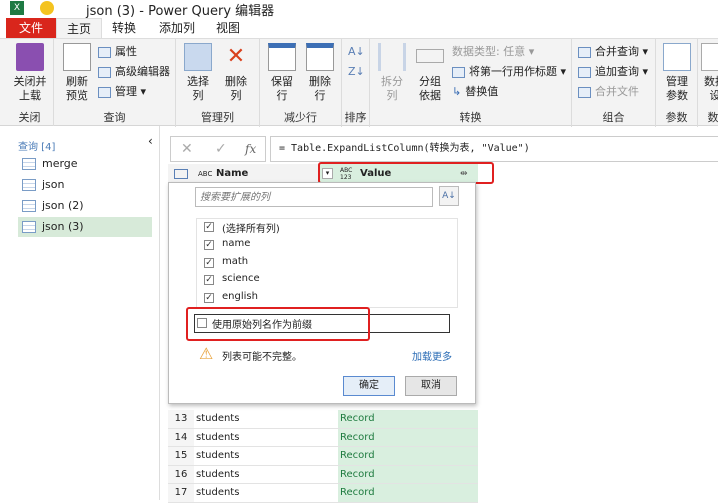 Image resolution: width=718 pixels, height=503 pixels. Describe the element at coordinates (206, 353) in the screenshot. I see `warning-icon: ⚠` at that location.